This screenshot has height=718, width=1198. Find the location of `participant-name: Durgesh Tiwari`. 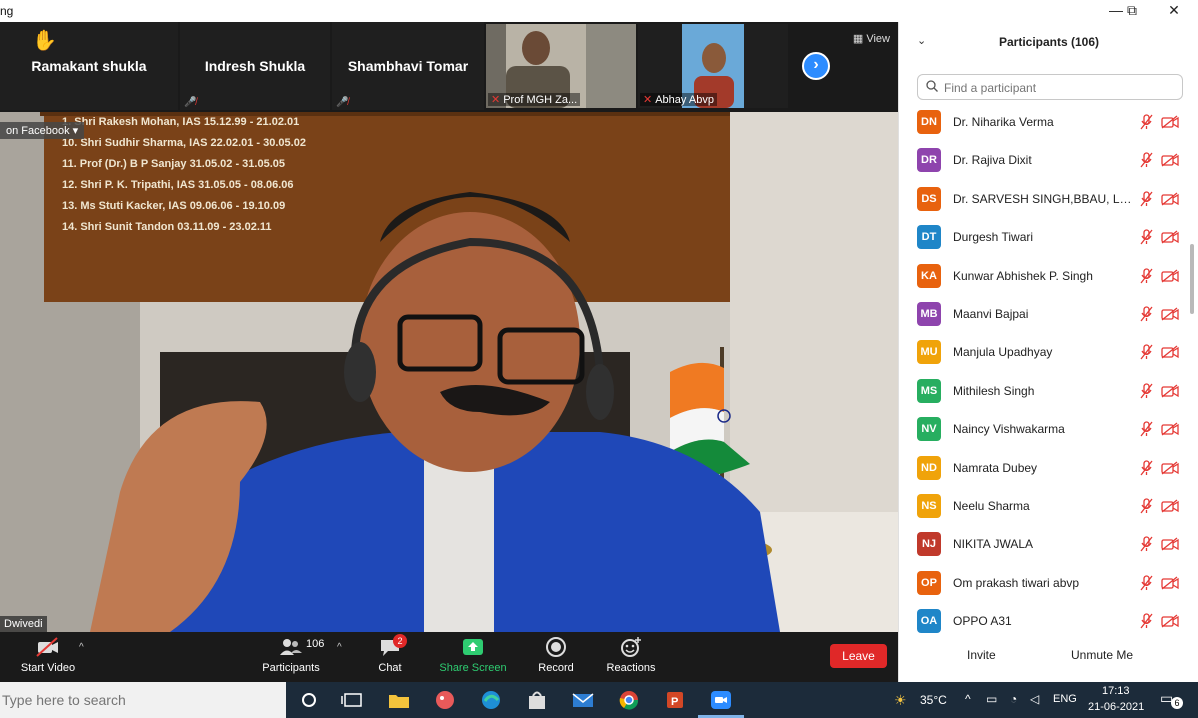

participant-name: Durgesh Tiwari is located at coordinates (993, 237).